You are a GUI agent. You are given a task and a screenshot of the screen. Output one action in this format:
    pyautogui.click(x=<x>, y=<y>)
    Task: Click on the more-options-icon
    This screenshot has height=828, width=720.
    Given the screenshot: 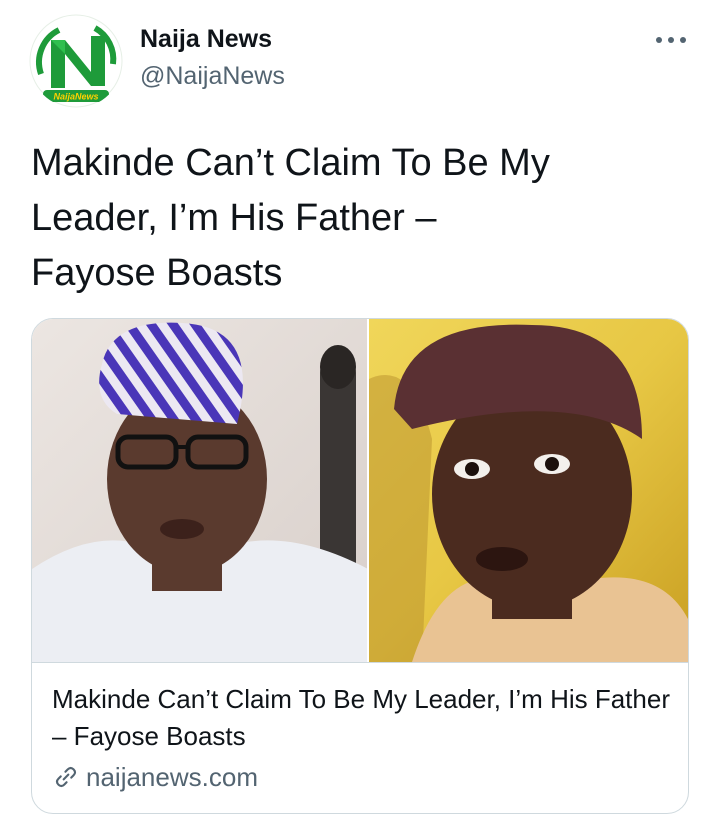 What is the action you would take?
    pyautogui.click(x=671, y=40)
    